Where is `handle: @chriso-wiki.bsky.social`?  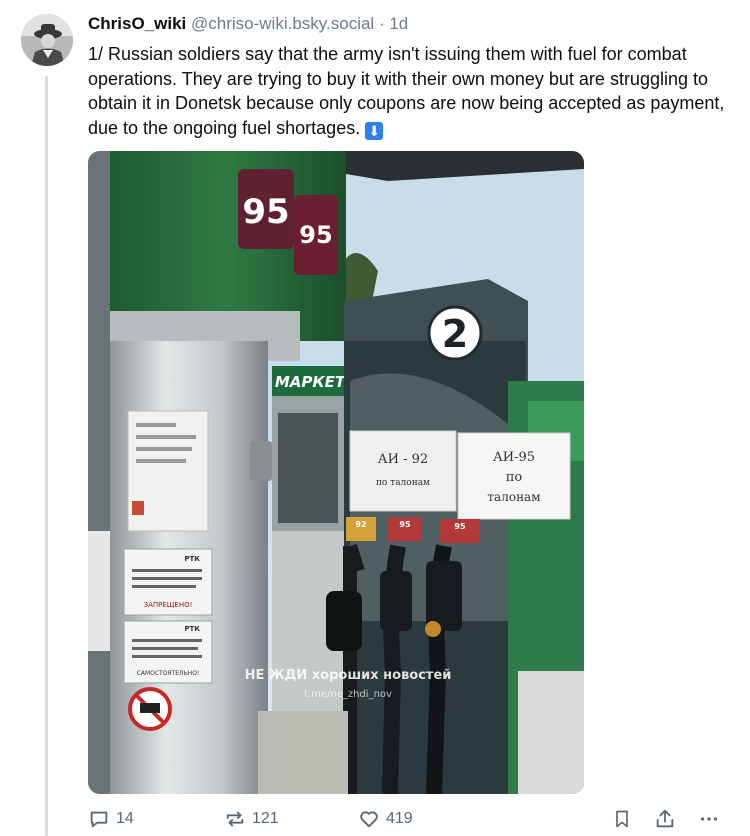
handle: @chriso-wiki.bsky.social is located at coordinates (282, 23).